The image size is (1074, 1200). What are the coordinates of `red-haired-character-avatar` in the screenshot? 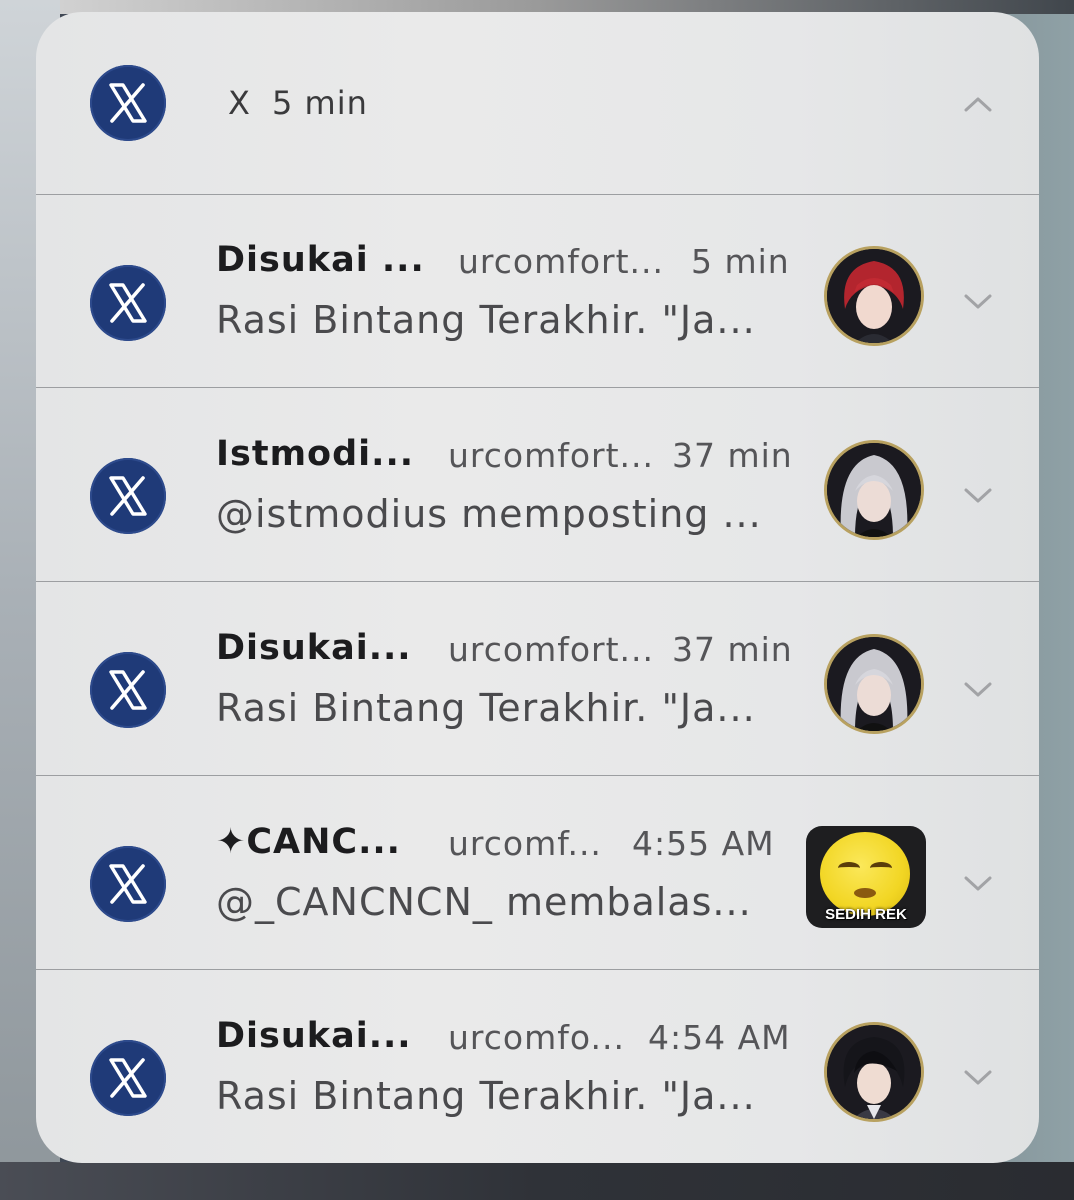 It's located at (874, 296).